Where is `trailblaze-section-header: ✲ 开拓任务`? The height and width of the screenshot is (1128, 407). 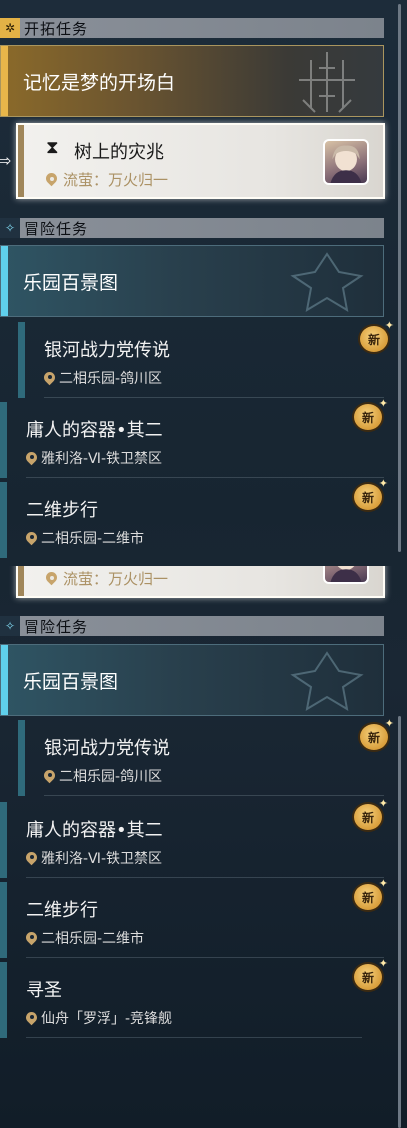
trailblaze-section-header: ✲ 开拓任务 is located at coordinates (192, 28).